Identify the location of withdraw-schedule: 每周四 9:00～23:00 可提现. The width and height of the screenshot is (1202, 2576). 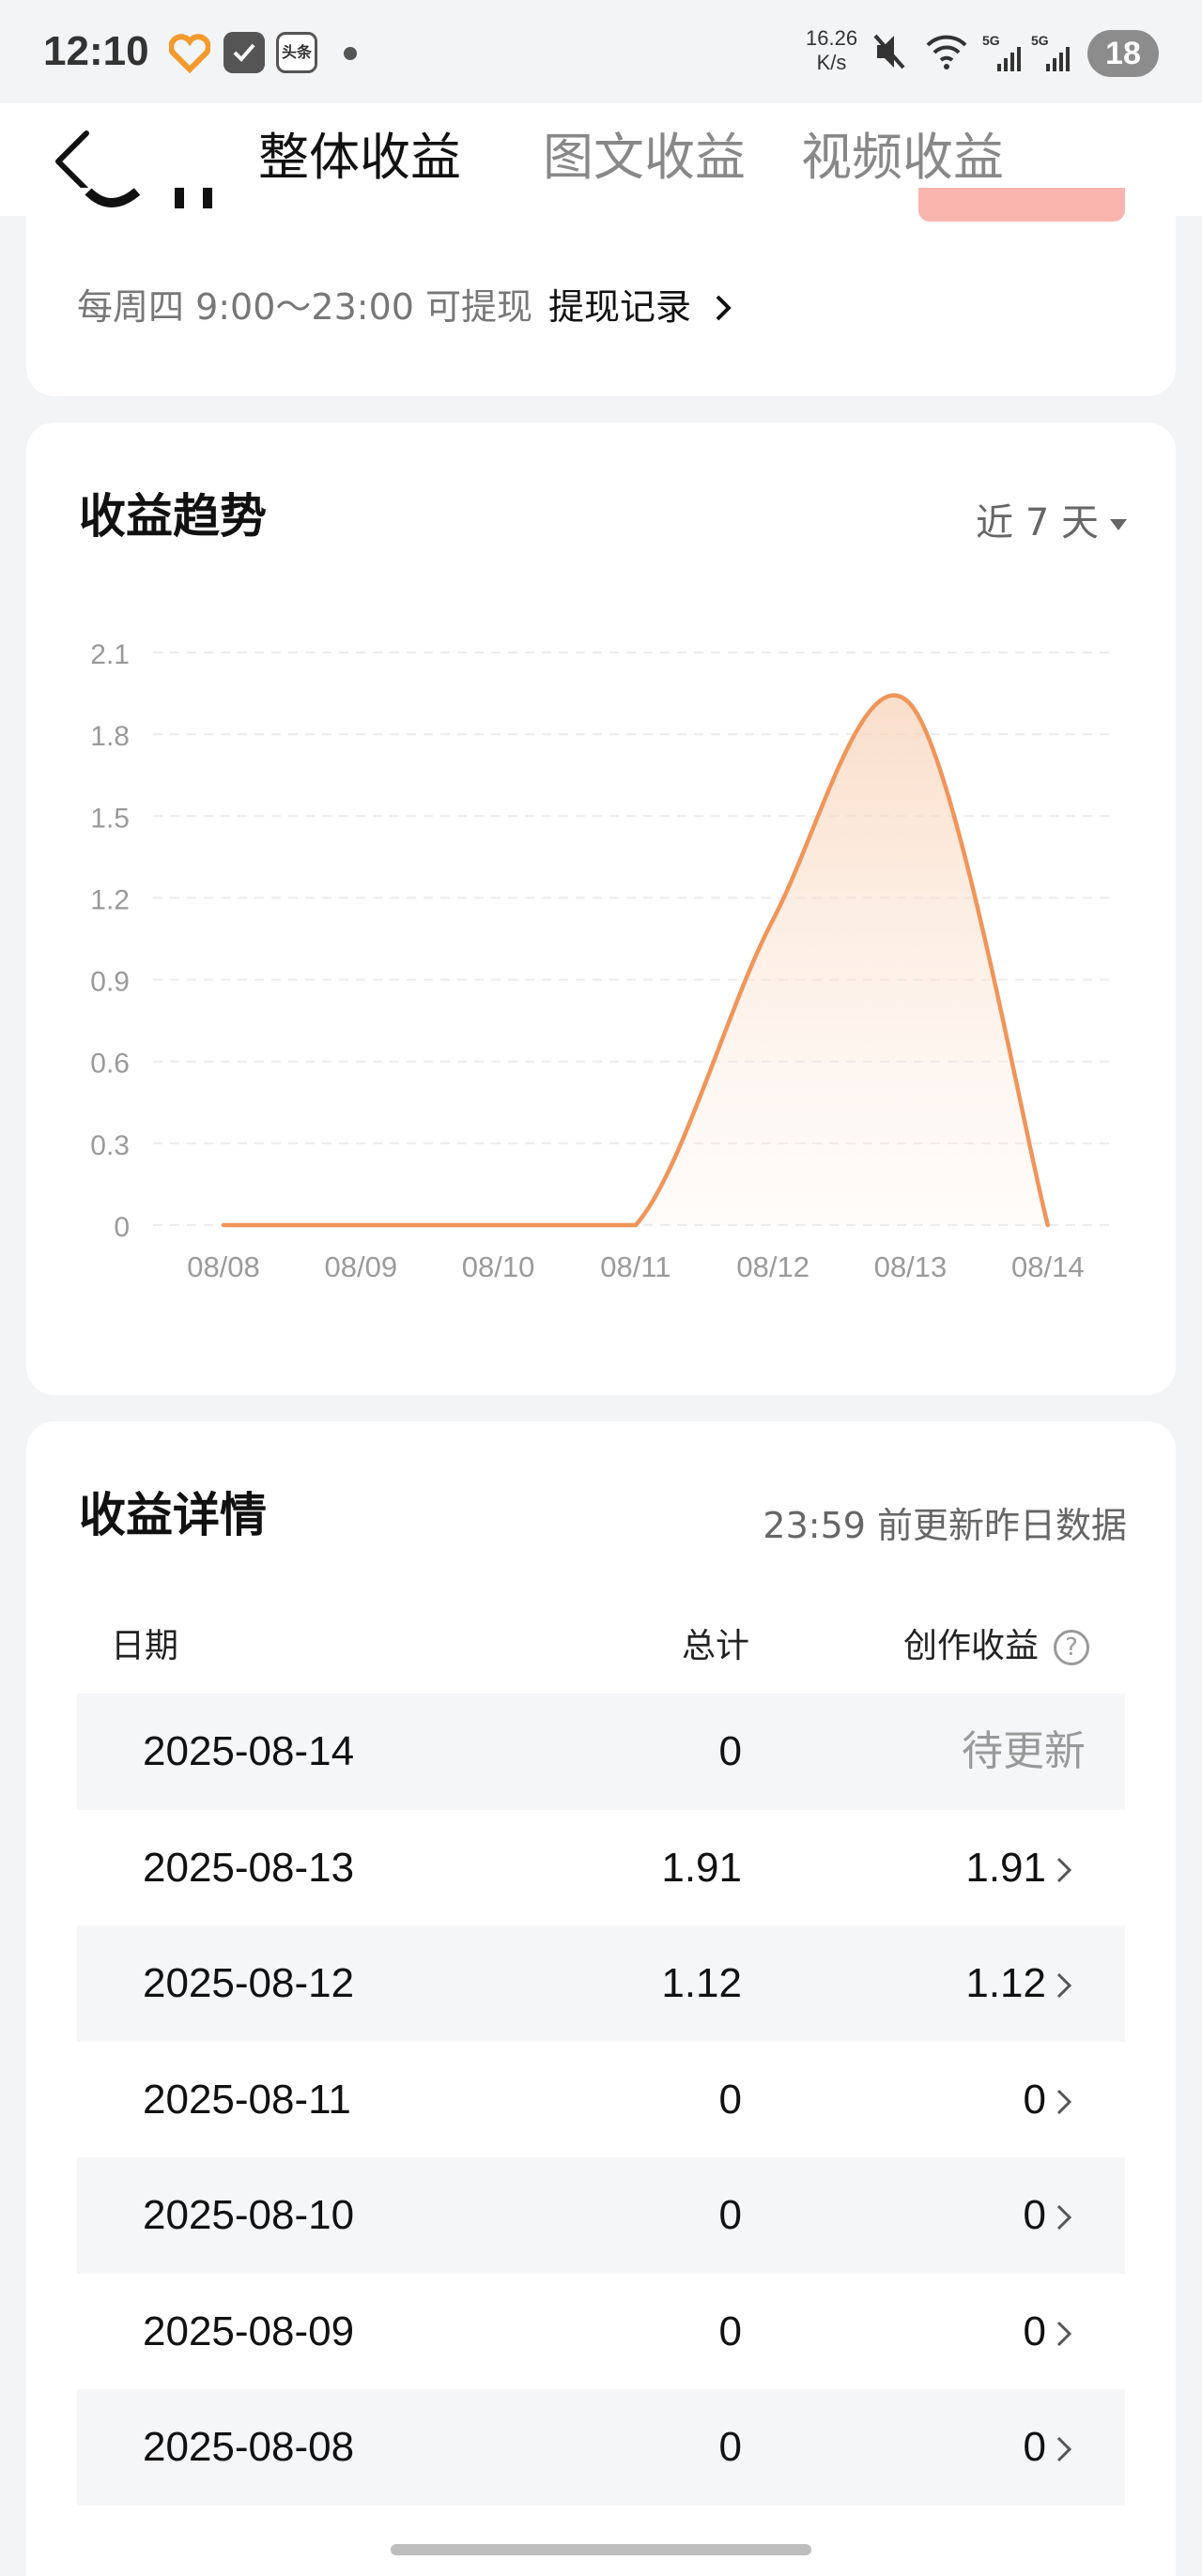
(305, 307).